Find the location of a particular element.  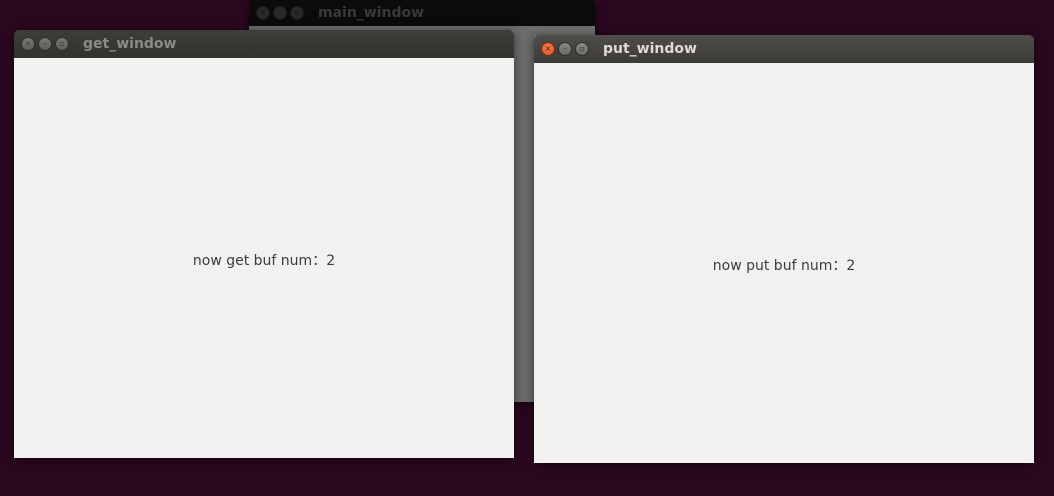

main-window-titlebar: × – ▫ main_window is located at coordinates (422, 13).